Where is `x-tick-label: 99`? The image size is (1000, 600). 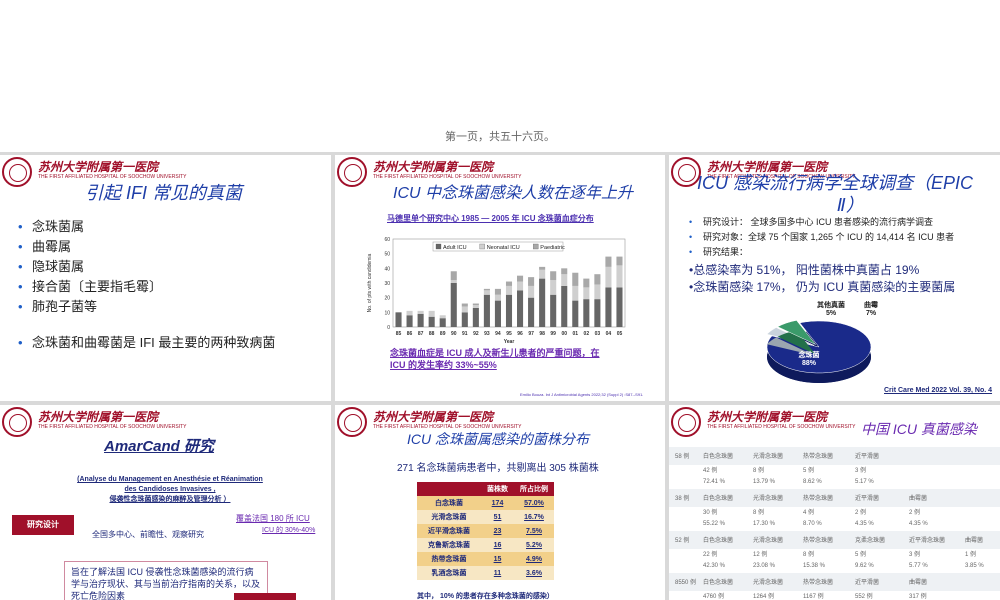 x-tick-label: 99 is located at coordinates (553, 334).